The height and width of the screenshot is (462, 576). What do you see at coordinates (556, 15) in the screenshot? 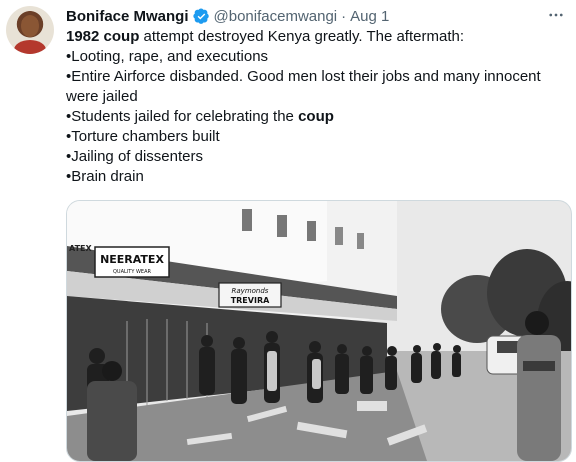
I see `more-options-icon` at bounding box center [556, 15].